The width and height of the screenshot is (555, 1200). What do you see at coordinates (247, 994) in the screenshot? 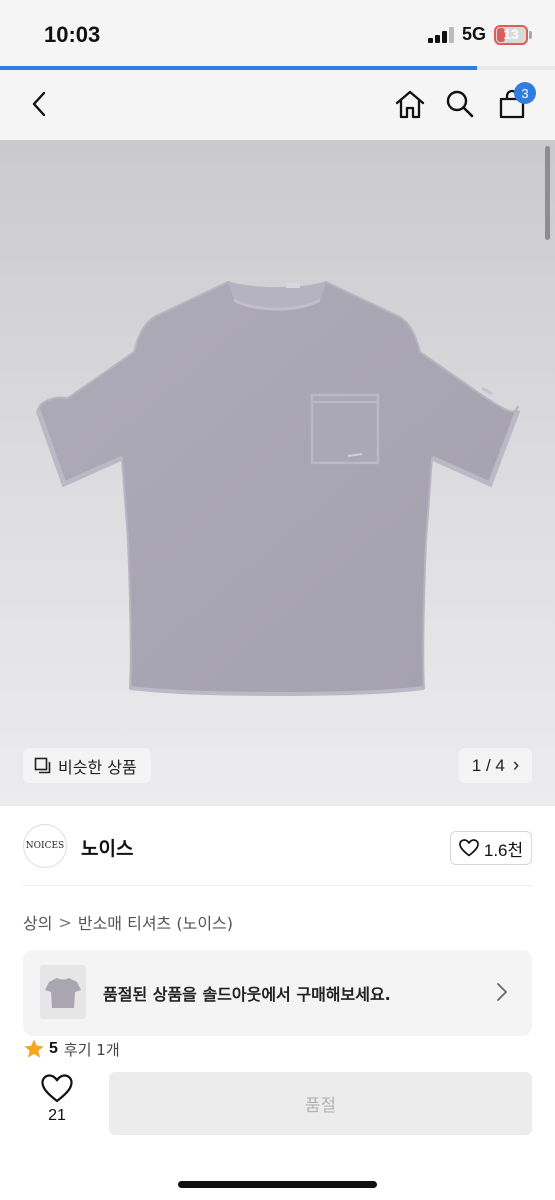
I see `banner-text: 품절된 상품을 솔드아웃에서 구매해보세요.` at bounding box center [247, 994].